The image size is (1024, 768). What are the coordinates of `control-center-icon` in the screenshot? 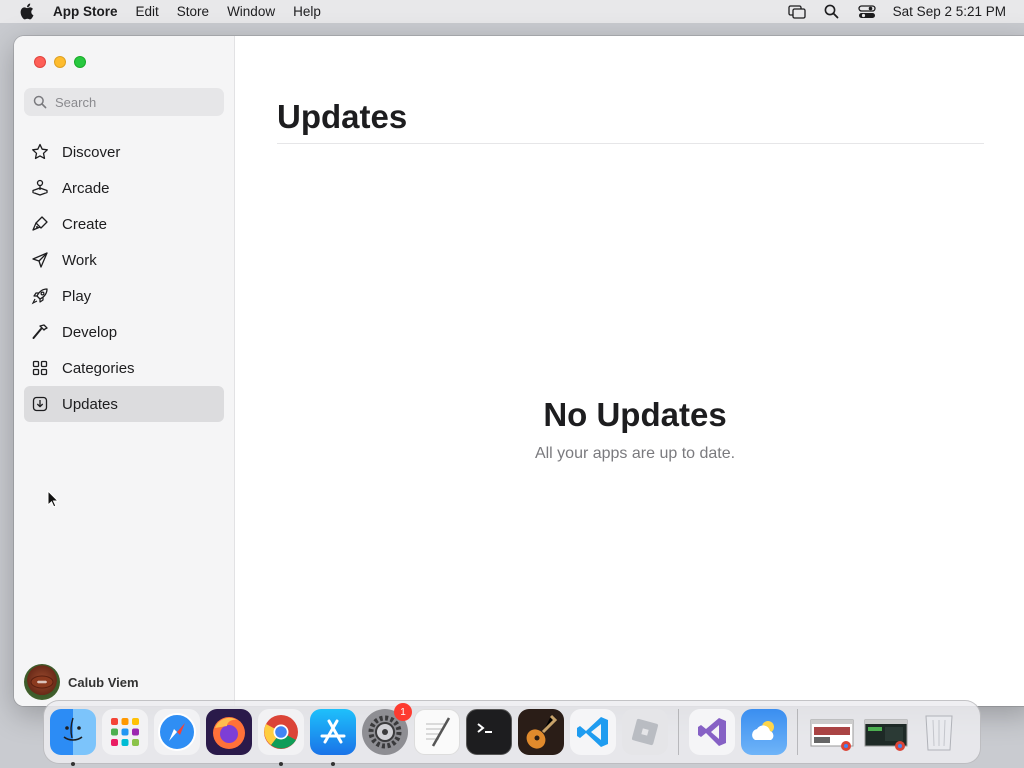 It's located at (867, 12).